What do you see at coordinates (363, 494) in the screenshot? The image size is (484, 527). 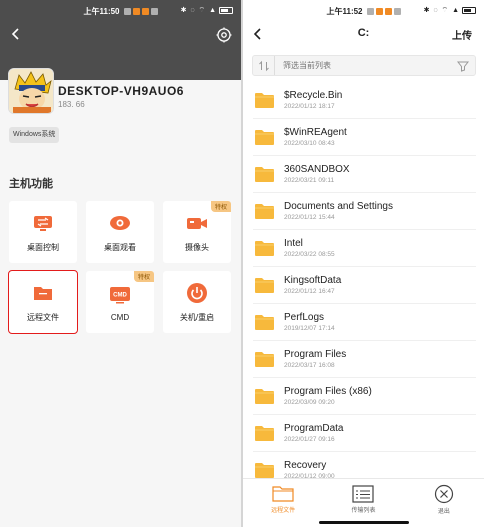 I see `list-icon` at bounding box center [363, 494].